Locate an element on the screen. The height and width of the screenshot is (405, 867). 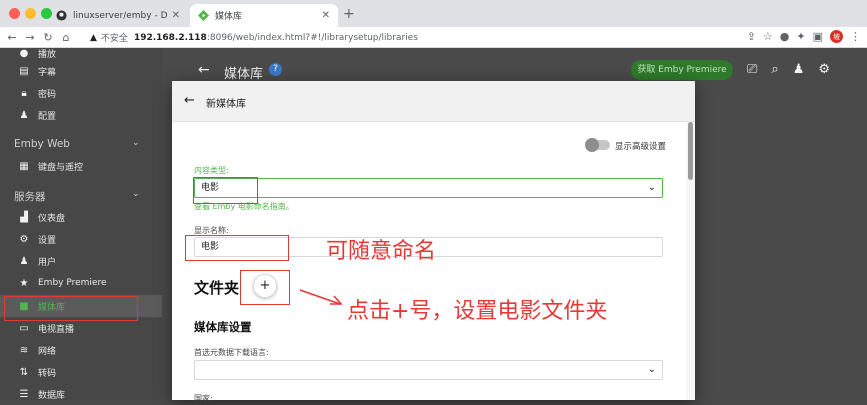
sidebar-item-label: 电视直播 is located at coordinates (56, 329).